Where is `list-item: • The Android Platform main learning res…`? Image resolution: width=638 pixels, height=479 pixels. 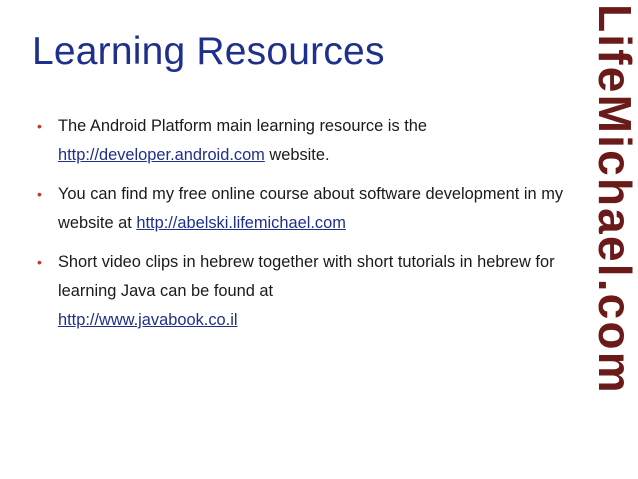
list-item: • The Android Platform main learning res… is located at coordinates (307, 141).